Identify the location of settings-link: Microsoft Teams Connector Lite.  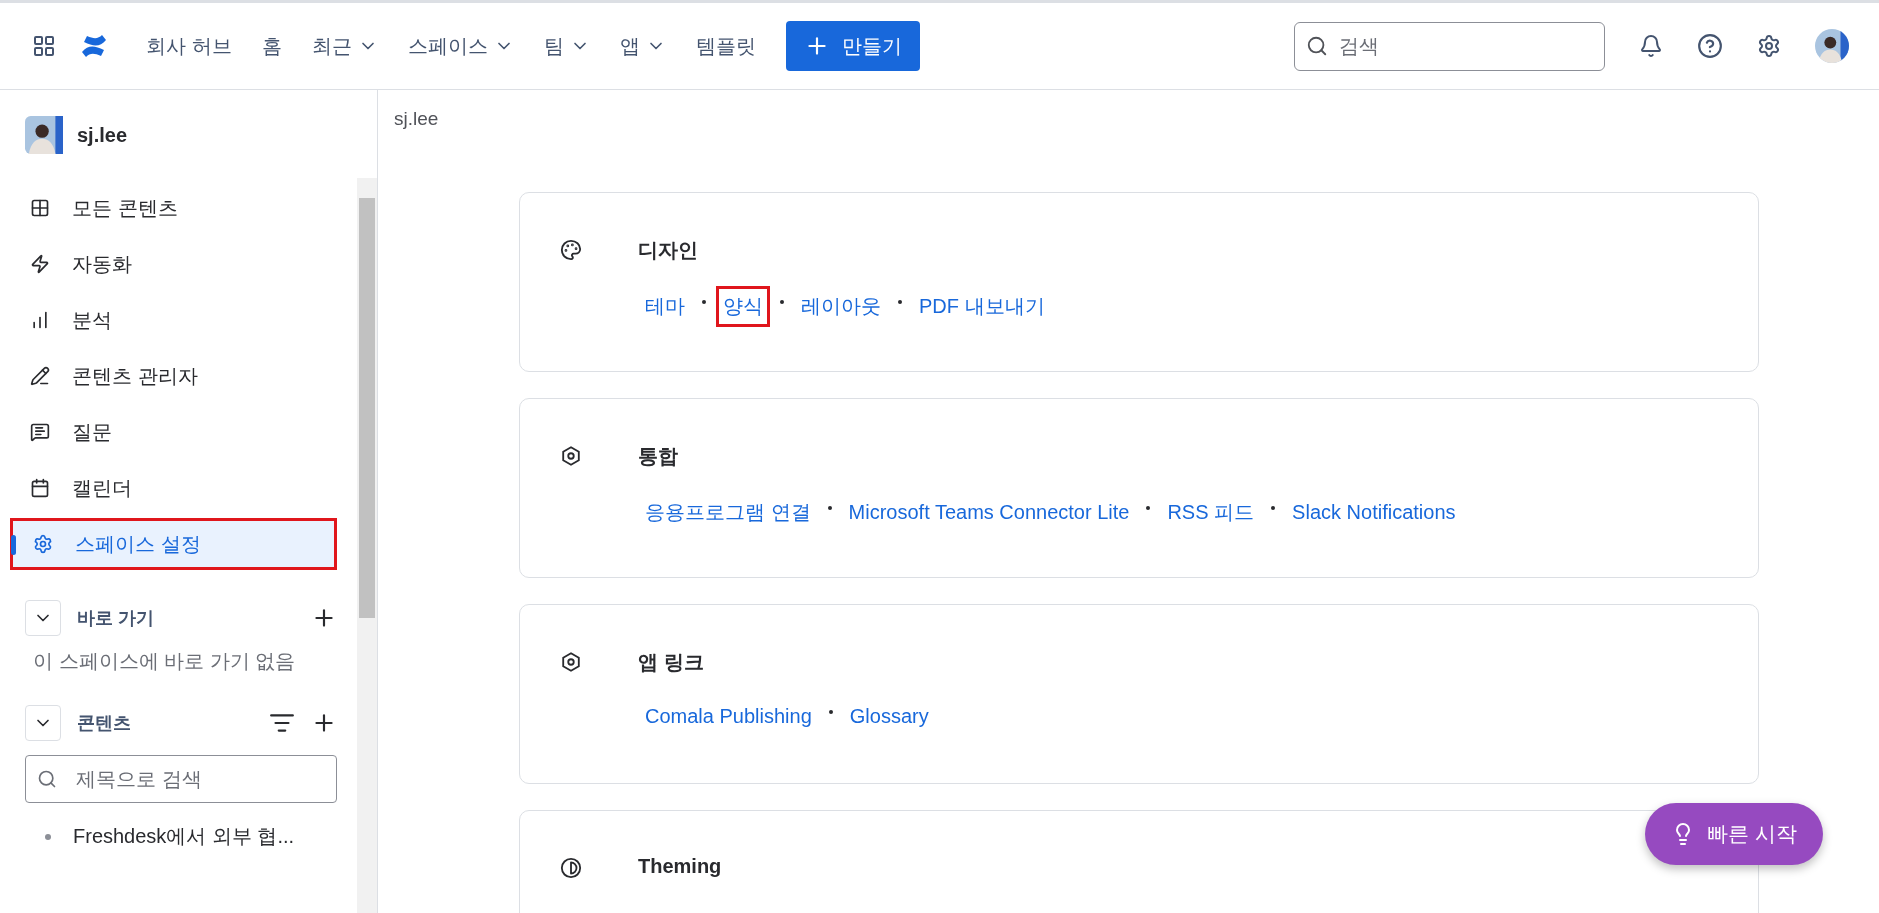
(989, 512).